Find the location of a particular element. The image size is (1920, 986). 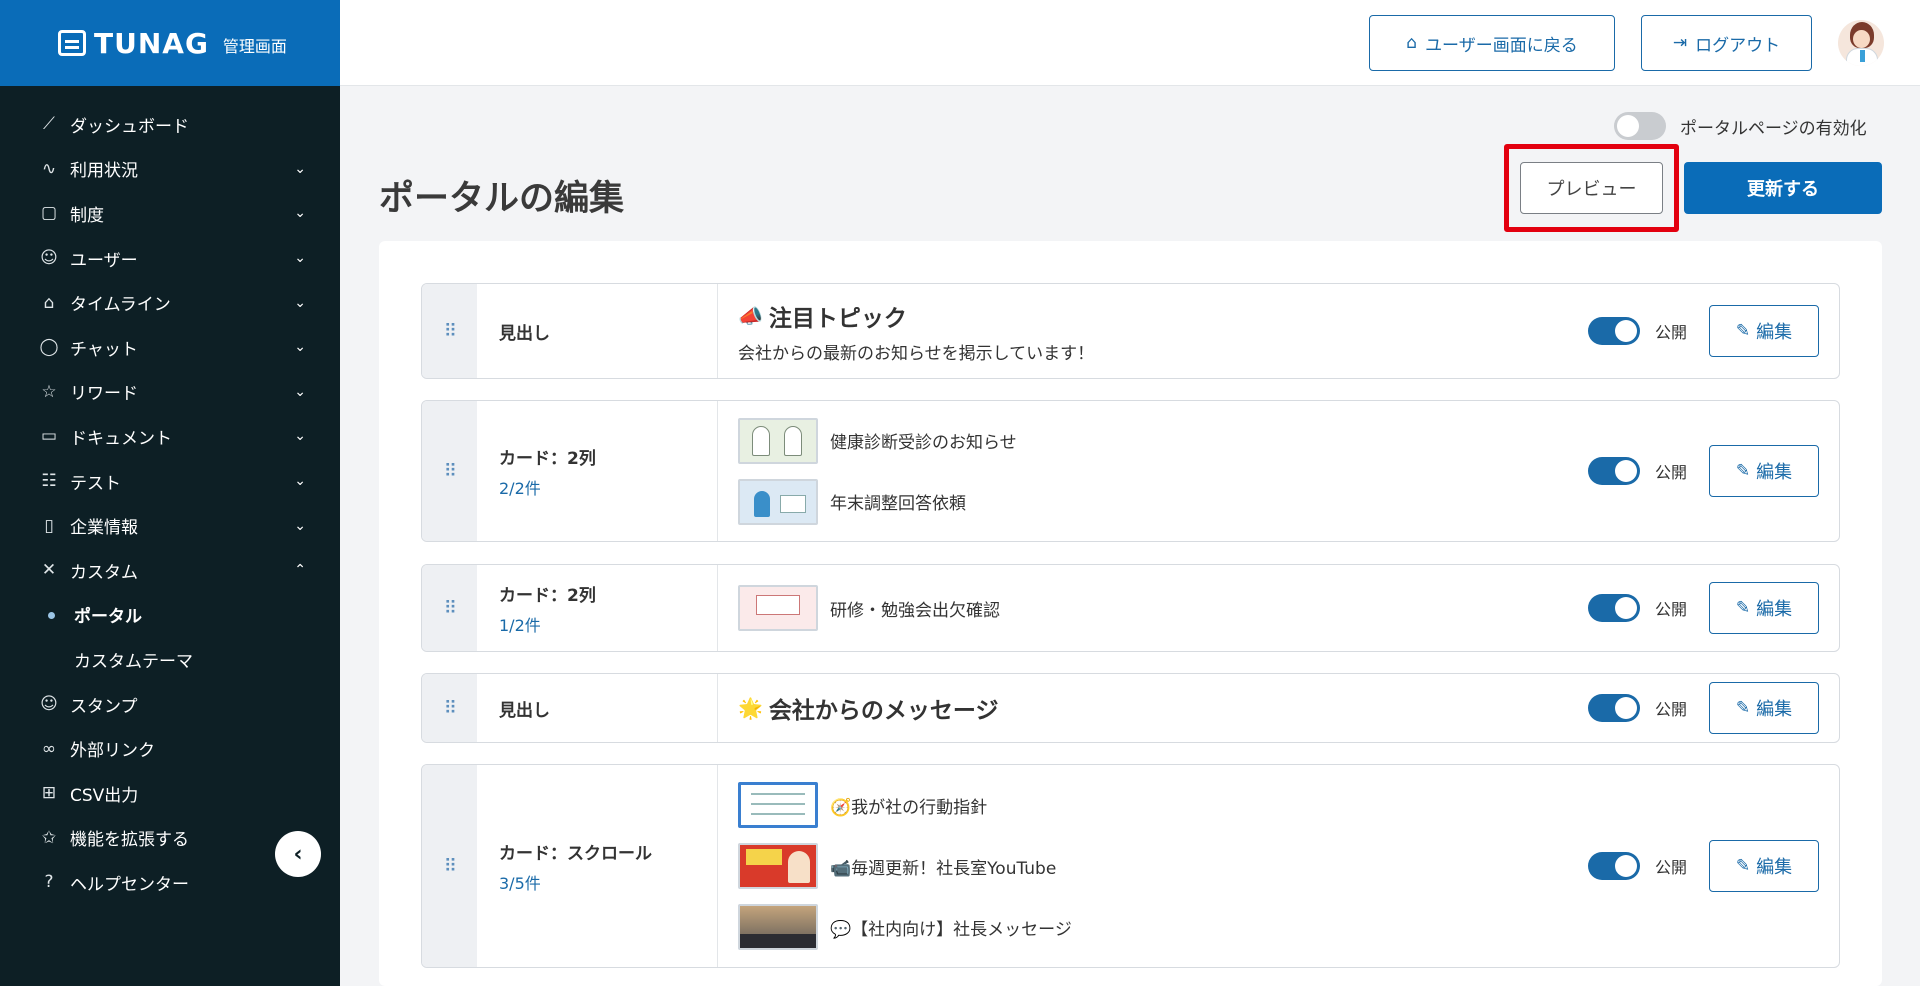

sidebar-item-label: 企業情報 is located at coordinates (104, 528).